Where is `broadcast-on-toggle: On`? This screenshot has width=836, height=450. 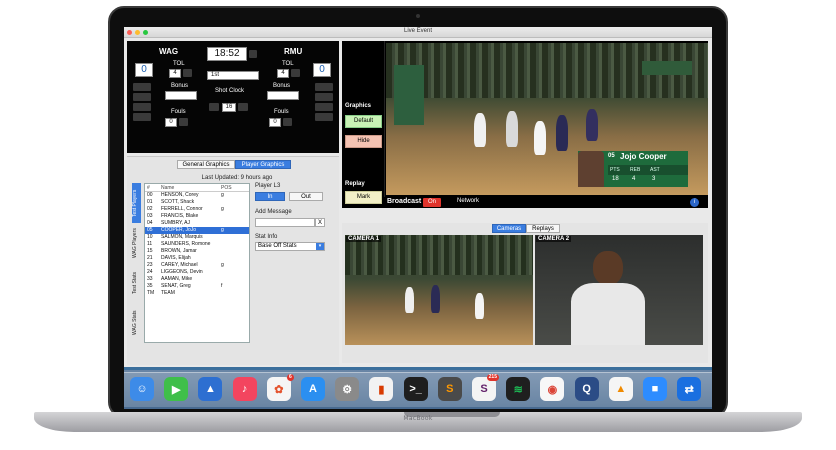
broadcast-on-toggle: On is located at coordinates (432, 202).